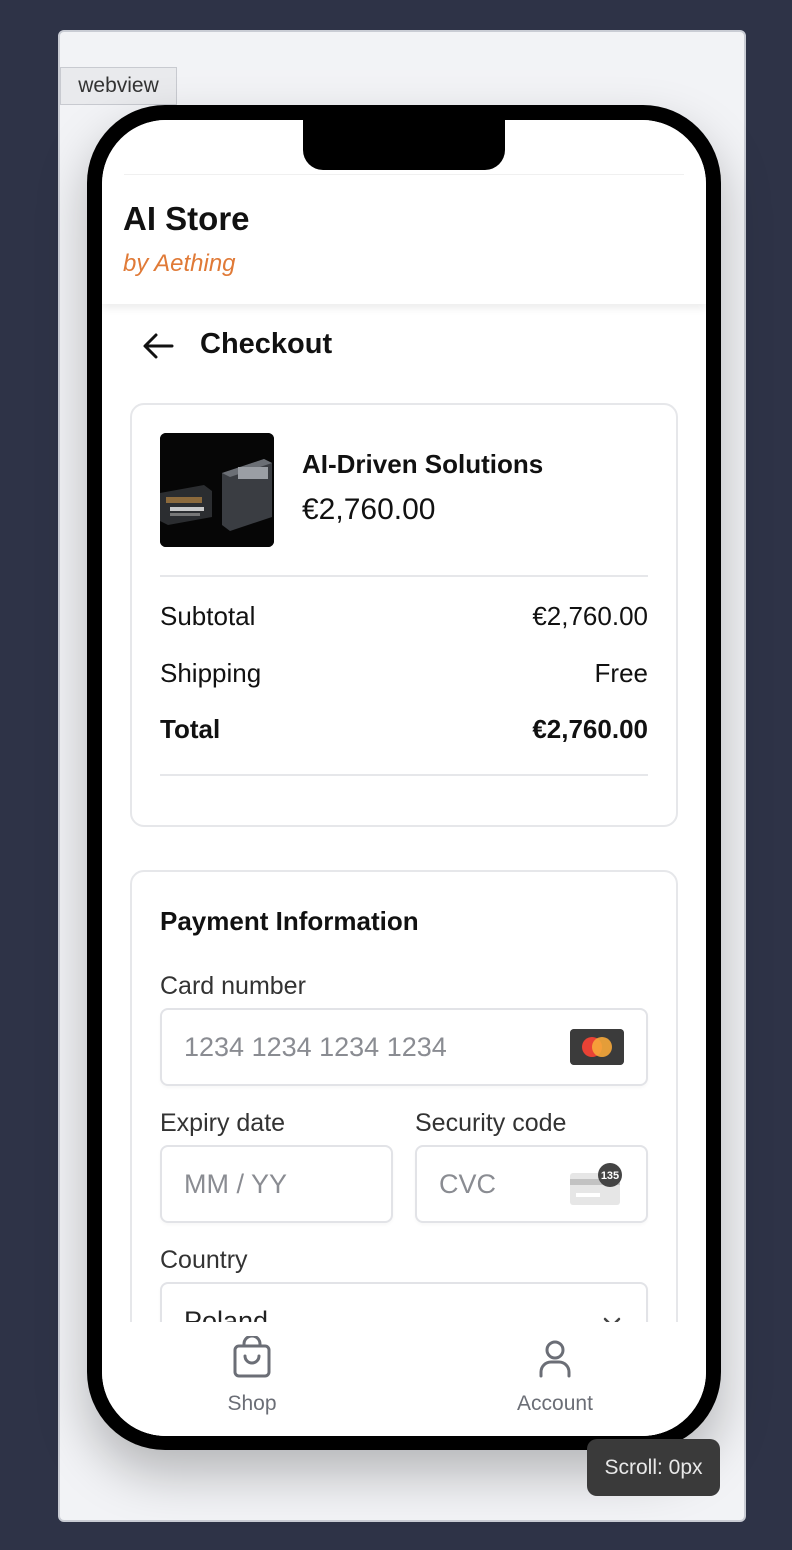 This screenshot has width=792, height=1550. Describe the element at coordinates (252, 1357) in the screenshot. I see `shopping-bag-icon` at that location.